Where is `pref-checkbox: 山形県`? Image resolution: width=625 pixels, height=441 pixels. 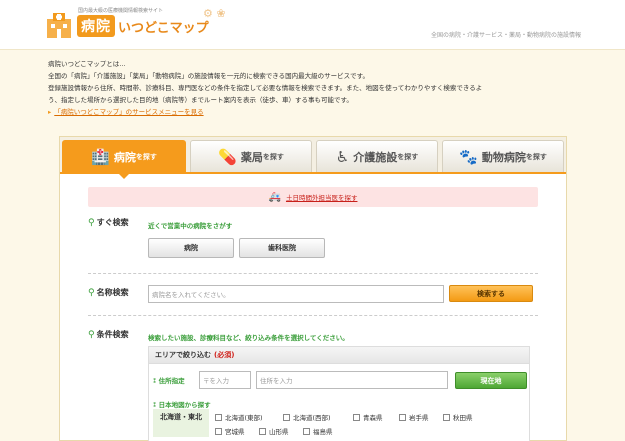 pref-checkbox: 山形県 is located at coordinates (274, 431).